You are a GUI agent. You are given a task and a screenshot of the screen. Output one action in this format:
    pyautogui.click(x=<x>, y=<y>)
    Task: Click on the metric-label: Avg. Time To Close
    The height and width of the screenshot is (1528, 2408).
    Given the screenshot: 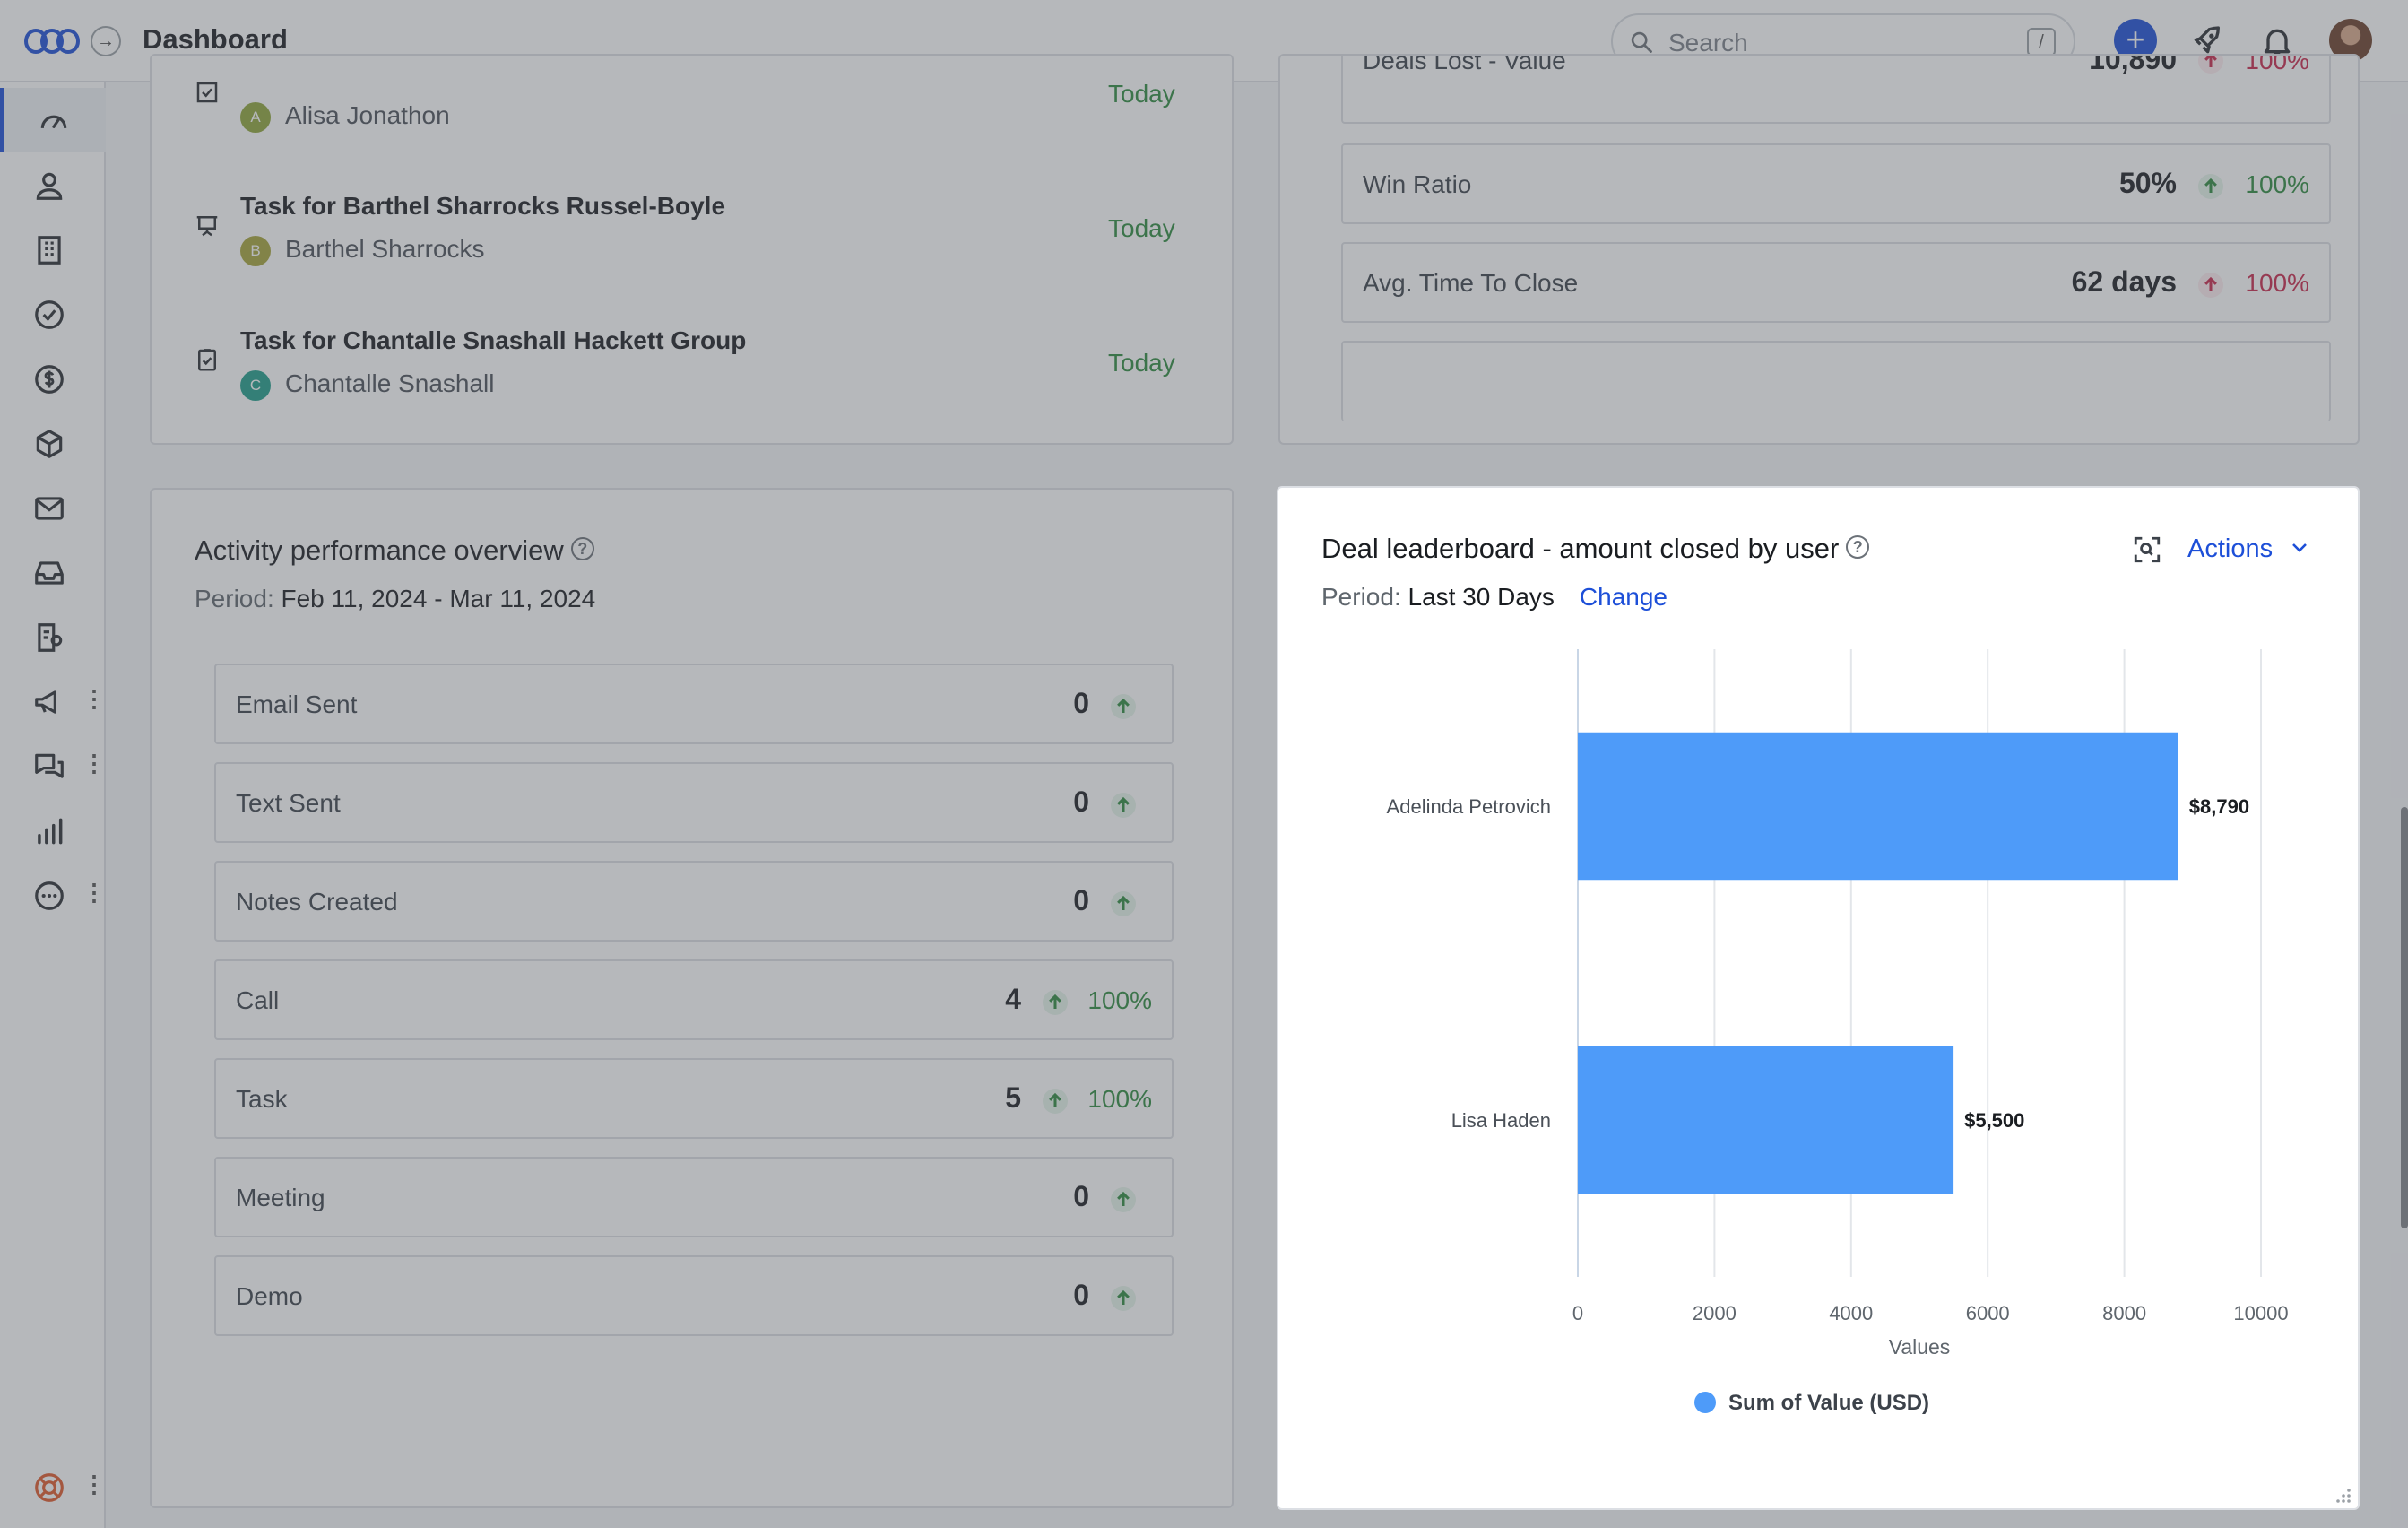 What is the action you would take?
    pyautogui.click(x=1471, y=283)
    